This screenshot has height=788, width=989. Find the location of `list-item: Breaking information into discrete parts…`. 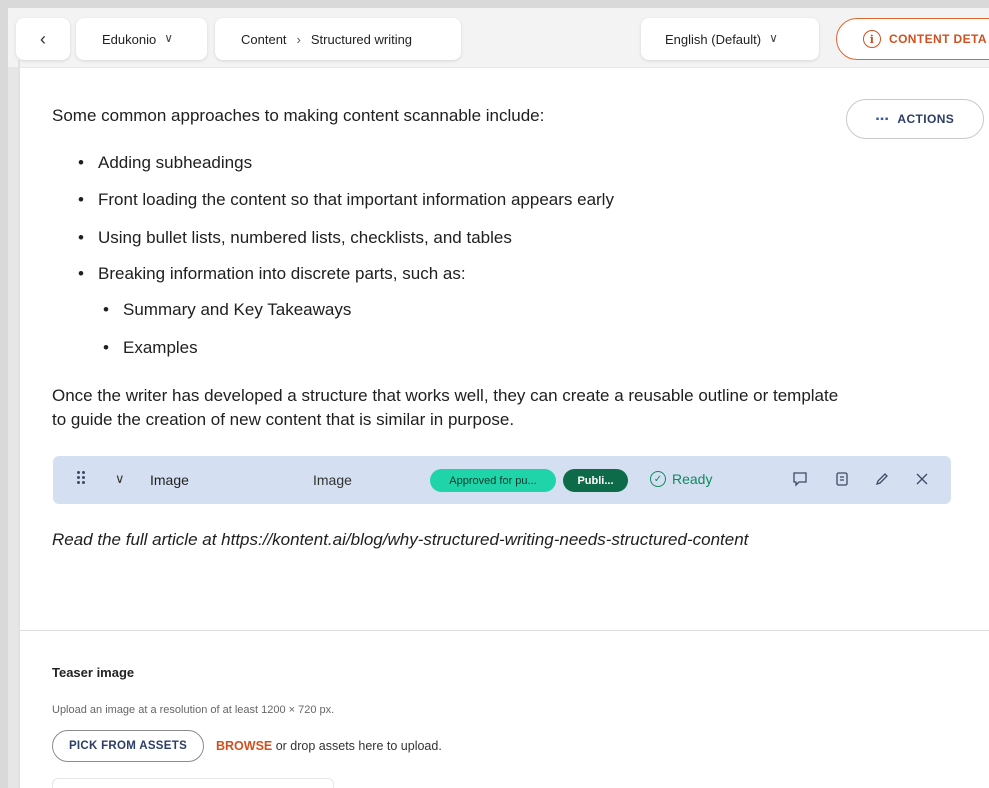

list-item: Breaking information into discrete parts… is located at coordinates (272, 274).